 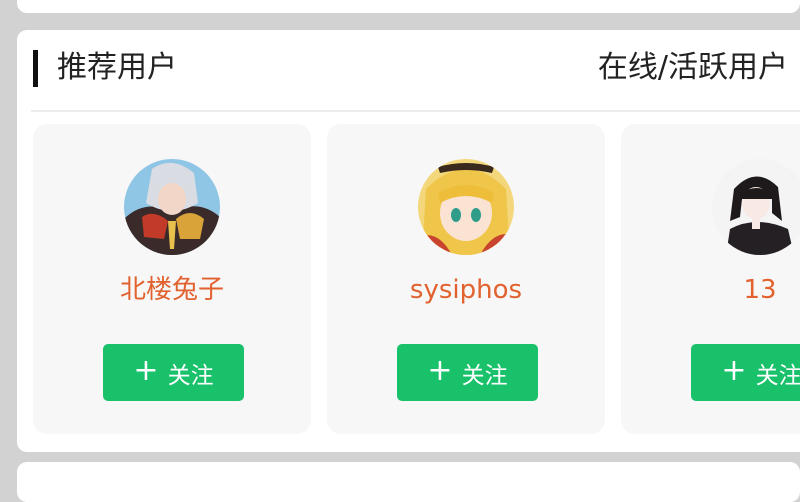 I want to click on previous-card, so click(x=408, y=6).